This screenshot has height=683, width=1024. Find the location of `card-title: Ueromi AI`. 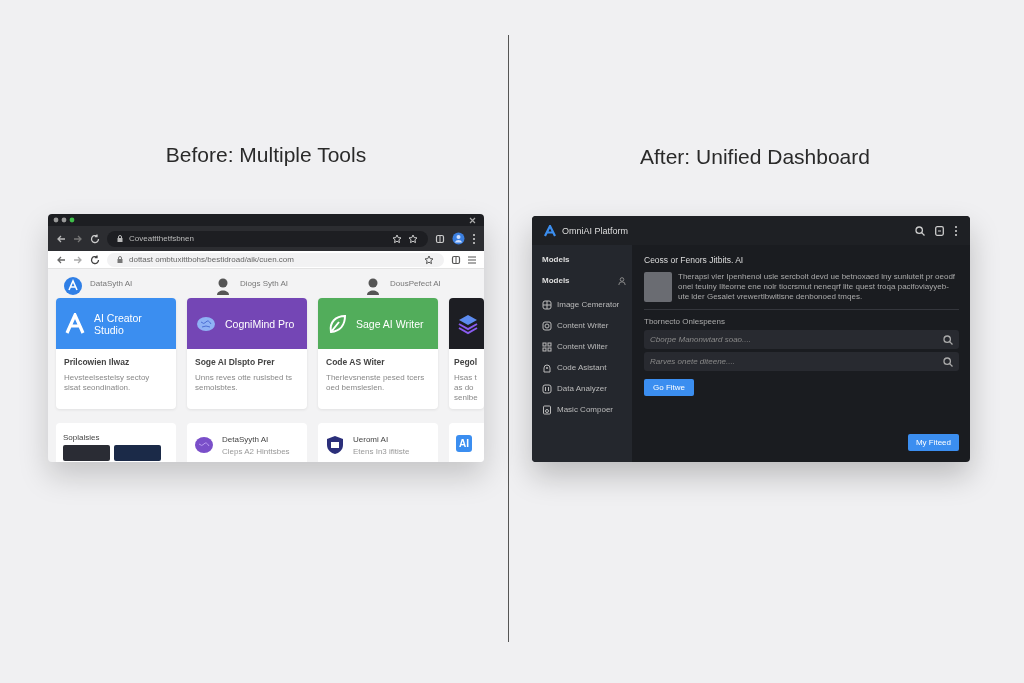

card-title: Ueromi AI is located at coordinates (371, 439).